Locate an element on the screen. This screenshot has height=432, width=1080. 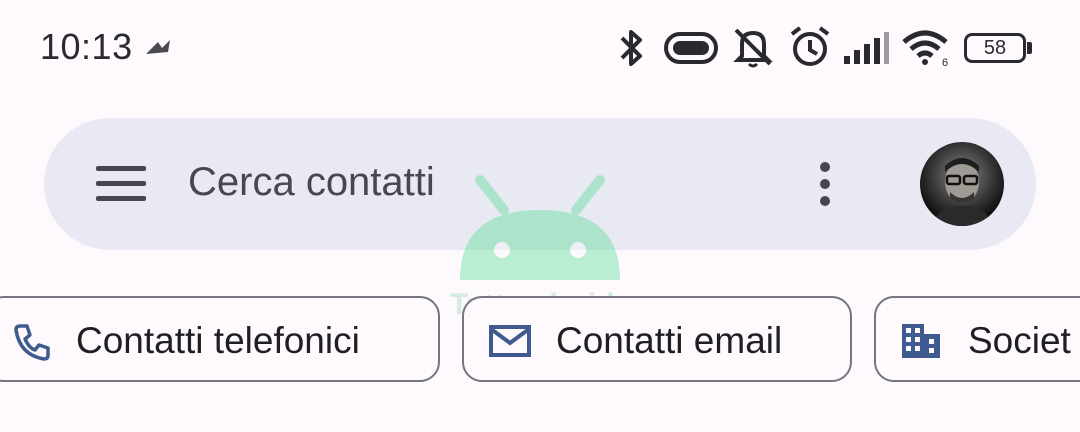
chip-companies: Societ is located at coordinates (977, 339).